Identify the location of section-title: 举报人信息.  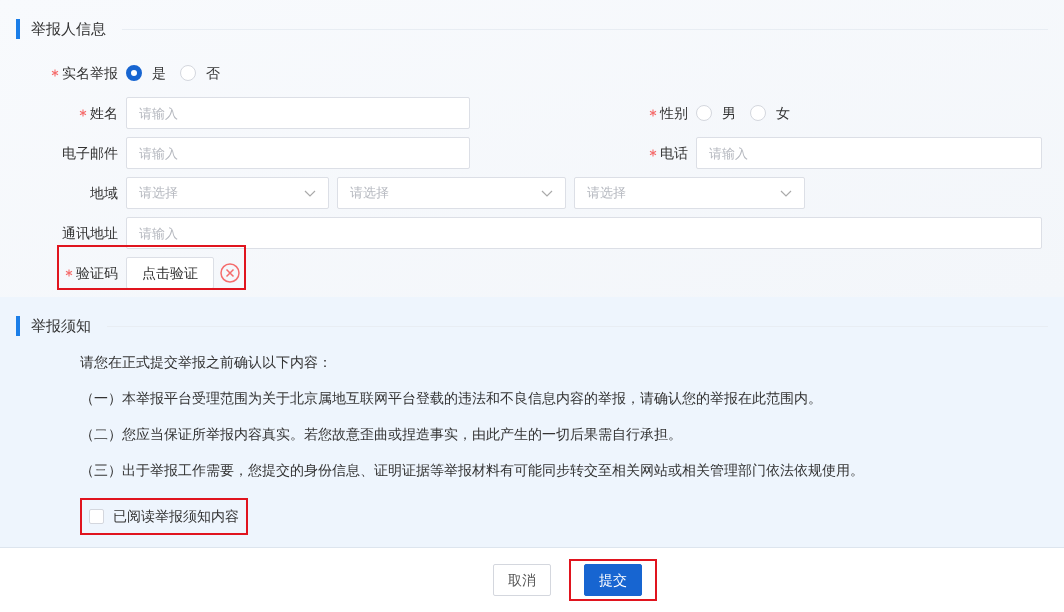
(68, 28).